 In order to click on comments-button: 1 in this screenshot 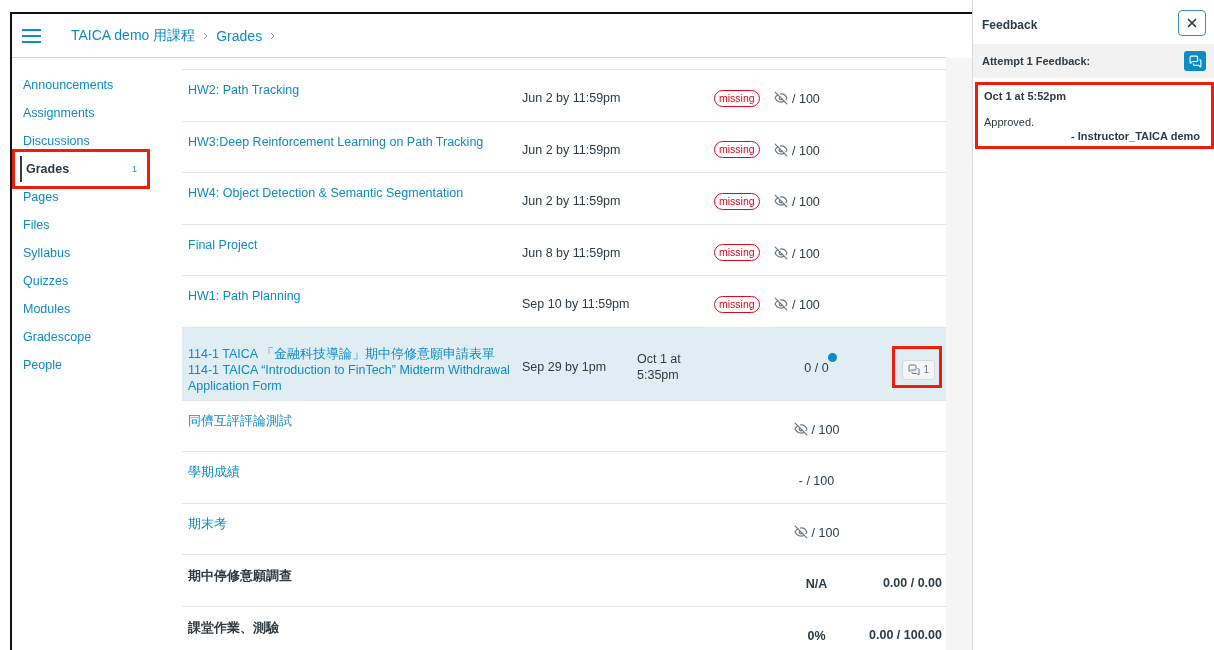, I will do `click(918, 369)`.